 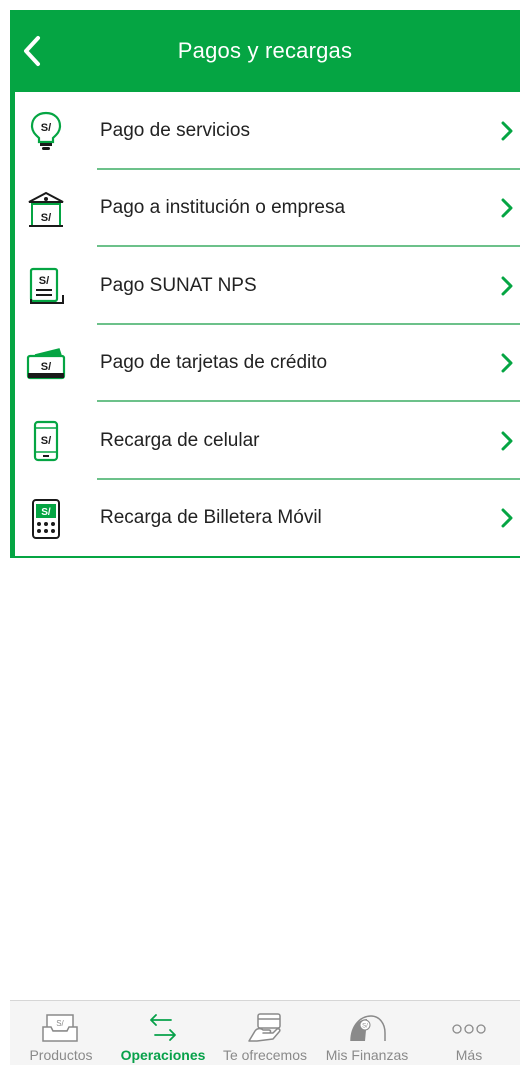 I want to click on tab-label: Te ofrecemos, so click(x=265, y=1055).